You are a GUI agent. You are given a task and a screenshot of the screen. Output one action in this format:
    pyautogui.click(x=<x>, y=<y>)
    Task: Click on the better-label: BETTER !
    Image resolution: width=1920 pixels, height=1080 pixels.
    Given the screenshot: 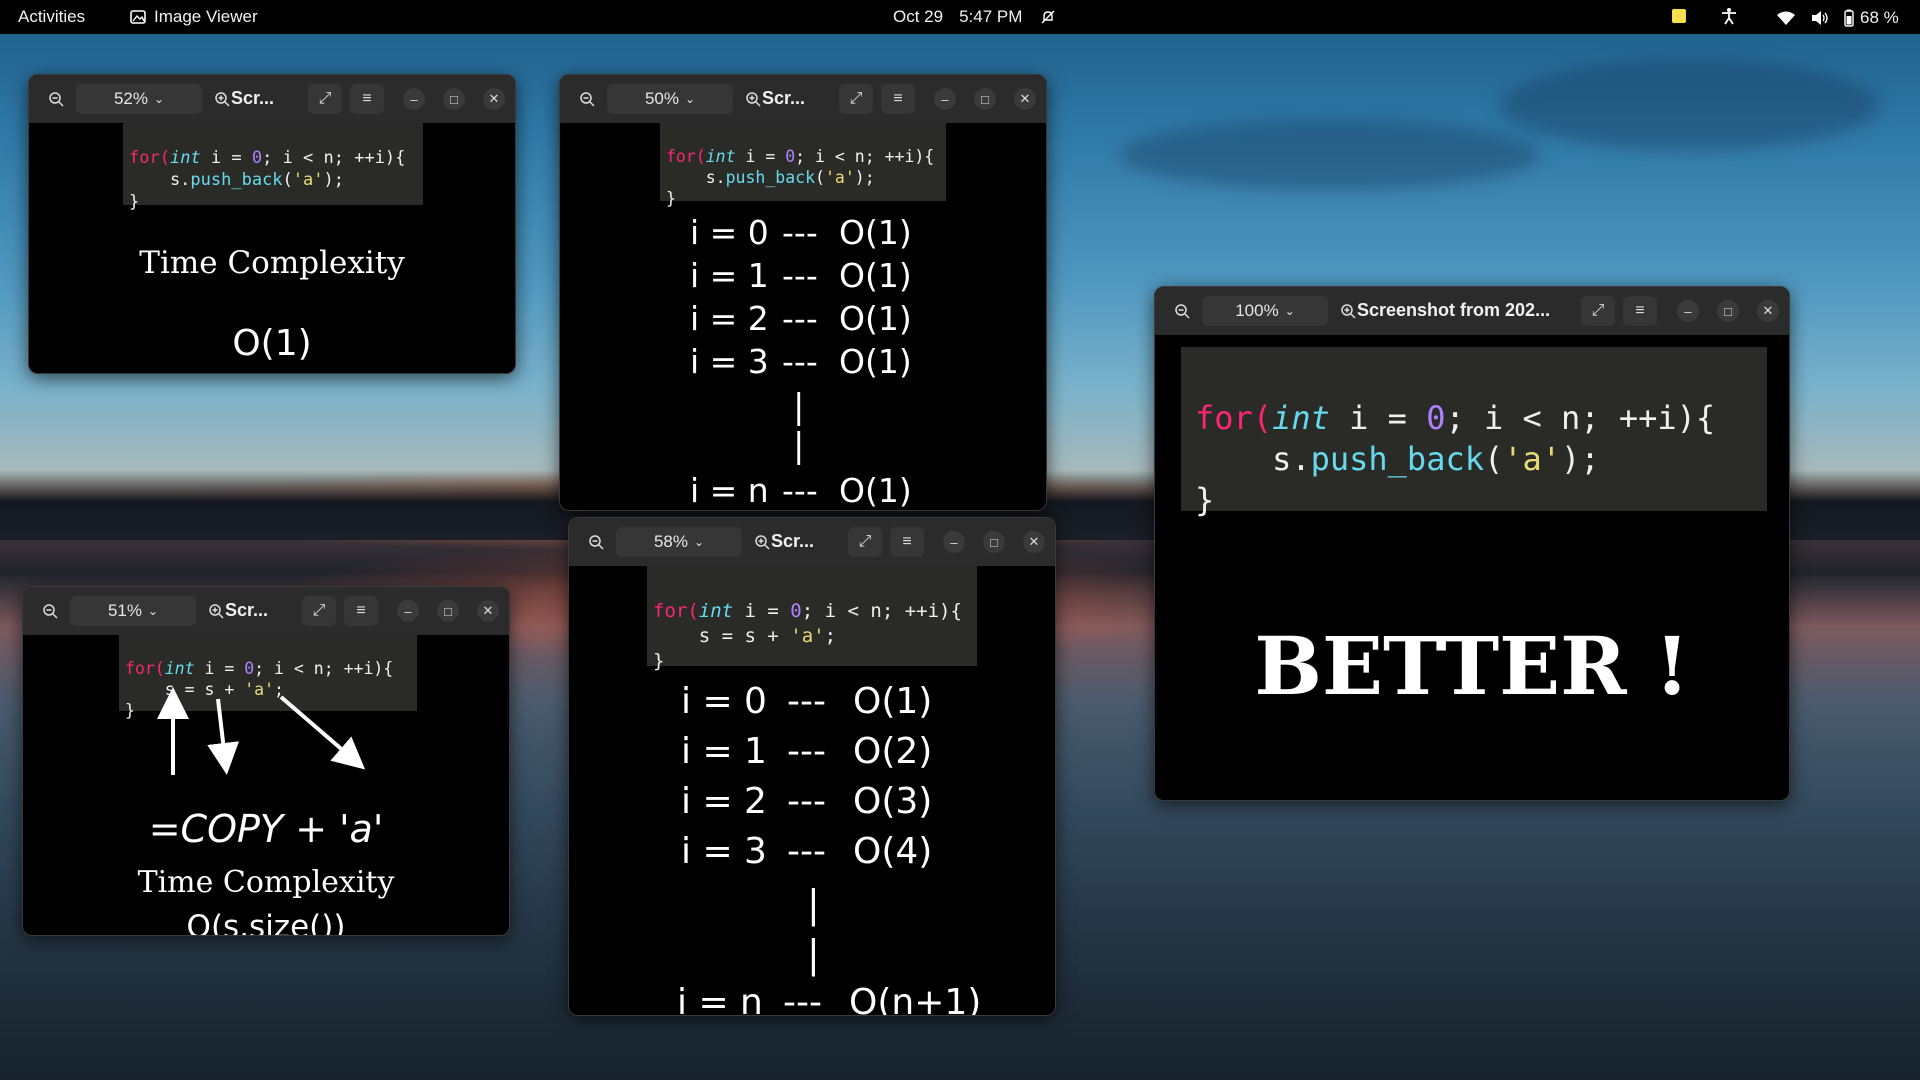 What is the action you would take?
    pyautogui.click(x=1472, y=666)
    